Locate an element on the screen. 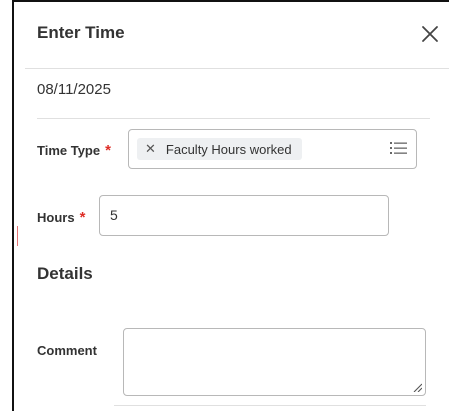  time-type-field: ✕ Faculty Hours worked is located at coordinates (272, 149).